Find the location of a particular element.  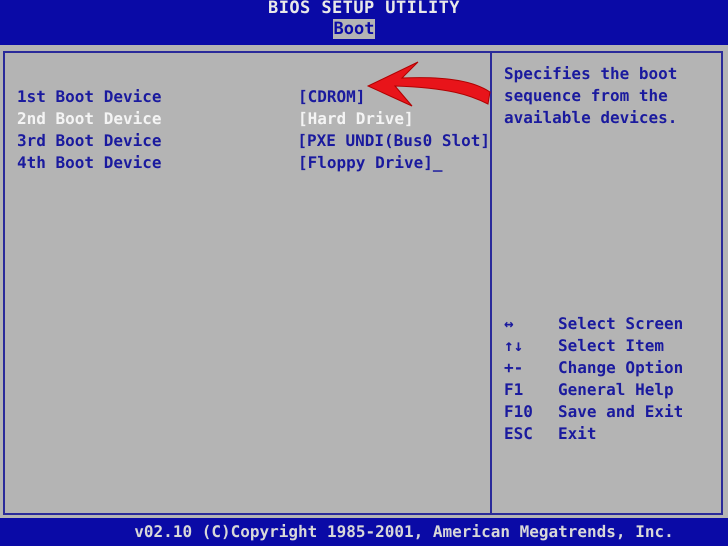

key-name: ↔ is located at coordinates (509, 324).